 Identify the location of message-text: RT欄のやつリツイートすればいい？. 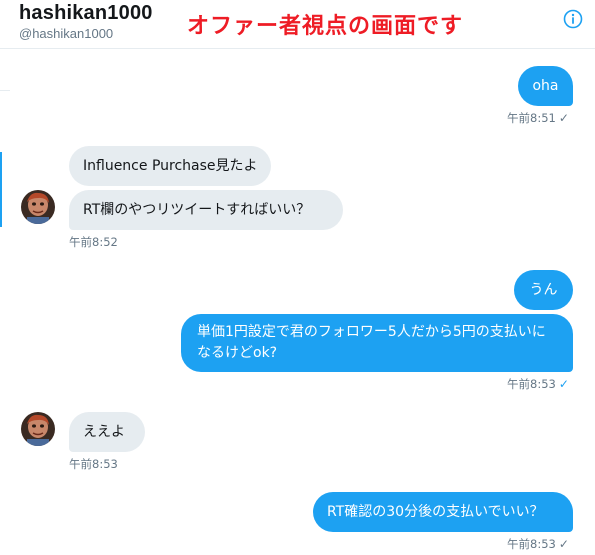
(197, 210).